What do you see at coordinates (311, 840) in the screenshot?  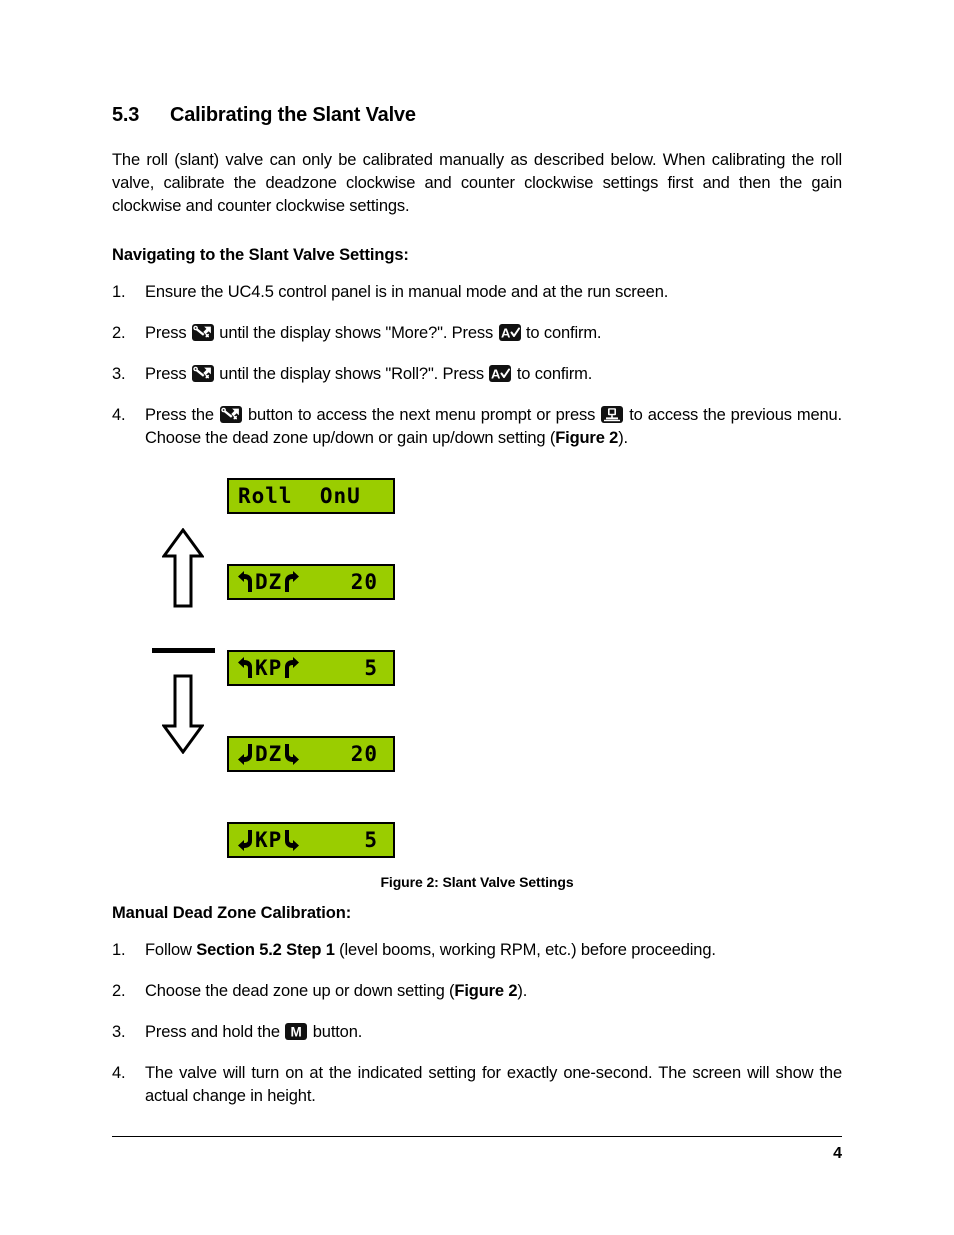 I see `lcd-screen-kp-down: KP 5` at bounding box center [311, 840].